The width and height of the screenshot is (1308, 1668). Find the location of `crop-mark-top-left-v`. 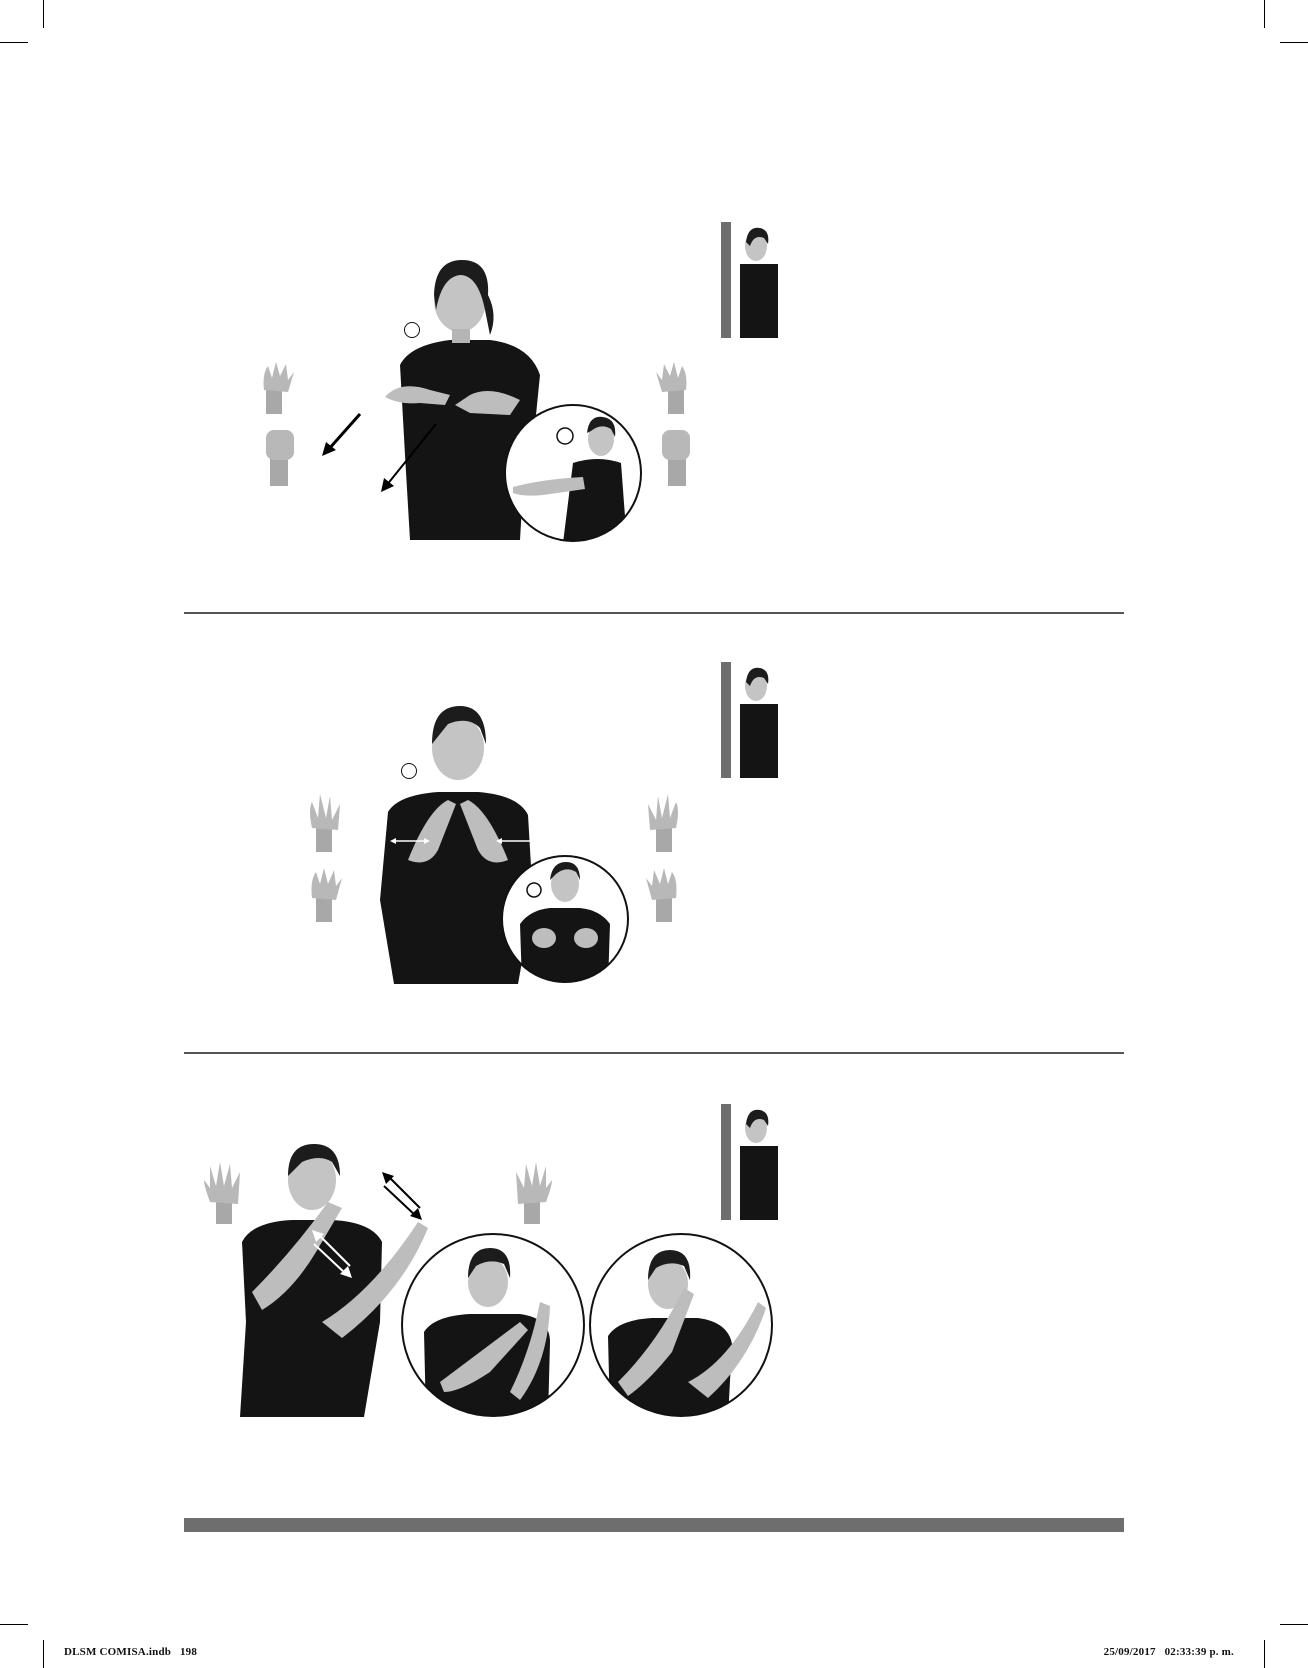

crop-mark-top-left-v is located at coordinates (43, 14).